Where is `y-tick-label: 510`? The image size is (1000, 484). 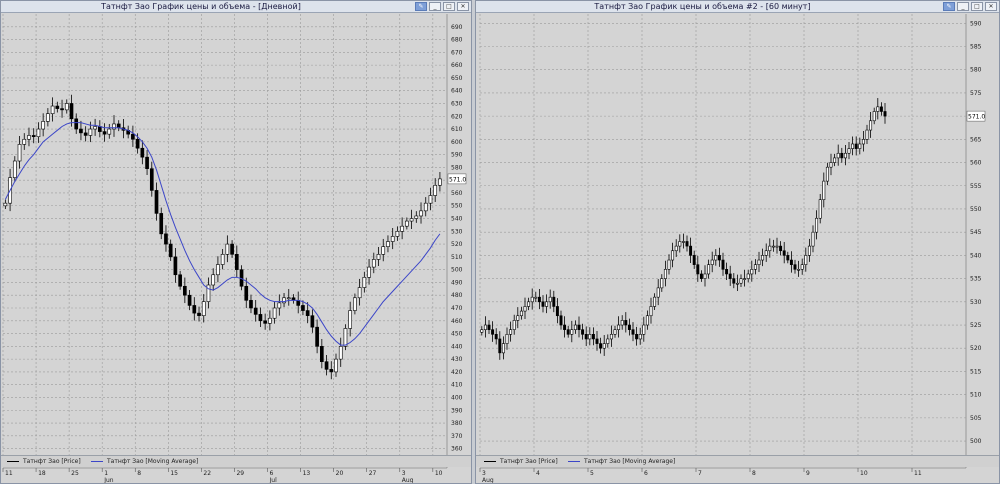
y-tick-label: 510 is located at coordinates (976, 395).